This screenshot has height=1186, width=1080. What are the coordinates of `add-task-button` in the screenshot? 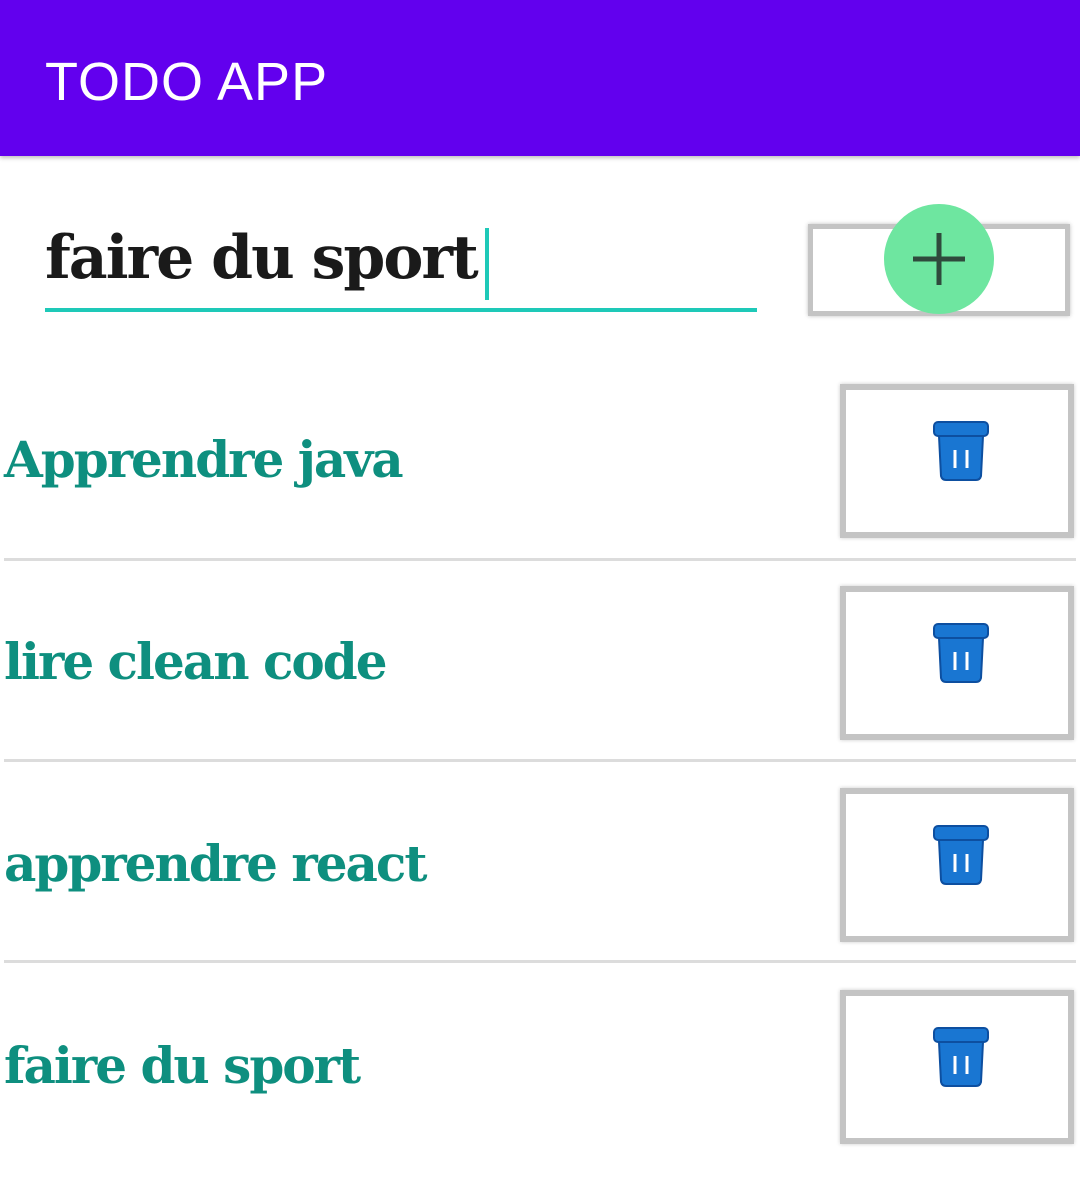 It's located at (939, 259).